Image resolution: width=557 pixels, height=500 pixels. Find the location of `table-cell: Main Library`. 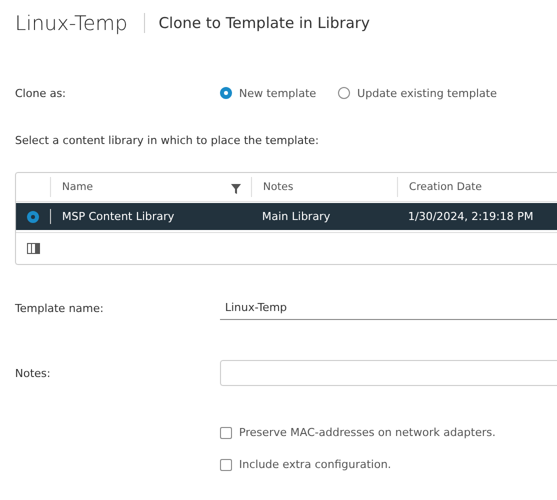

table-cell: Main Library is located at coordinates (296, 216).